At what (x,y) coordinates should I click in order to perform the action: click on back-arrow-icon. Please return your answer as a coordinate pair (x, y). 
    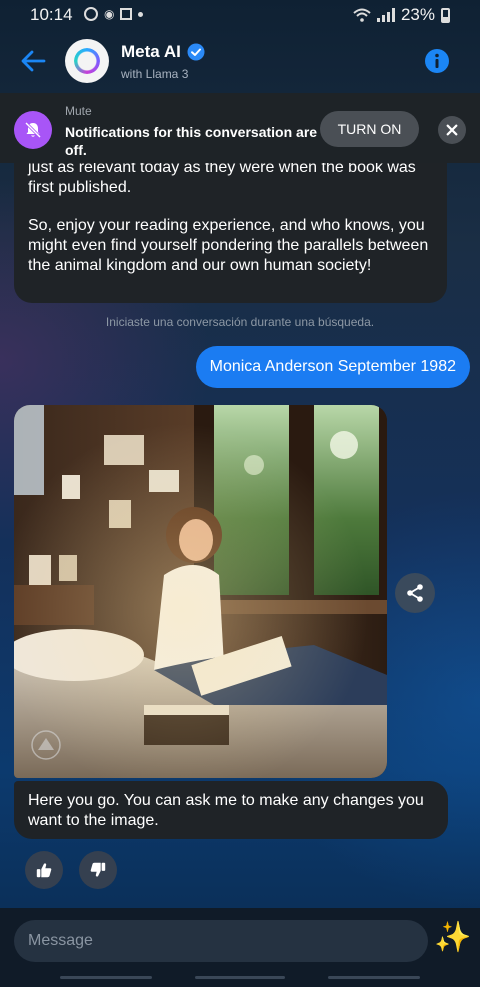
    Looking at the image, I should click on (33, 61).